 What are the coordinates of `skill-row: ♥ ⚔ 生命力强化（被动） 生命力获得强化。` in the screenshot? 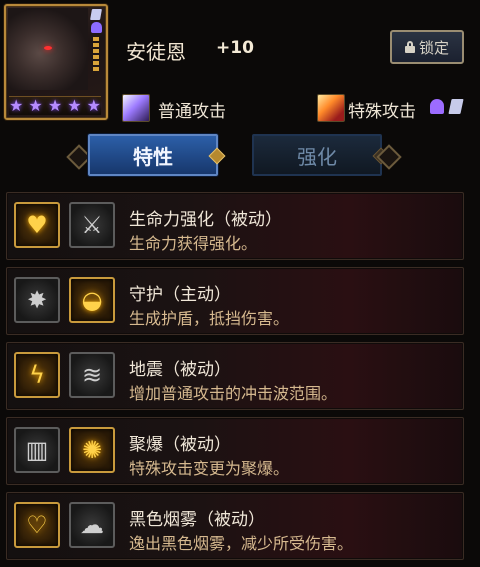 It's located at (235, 226).